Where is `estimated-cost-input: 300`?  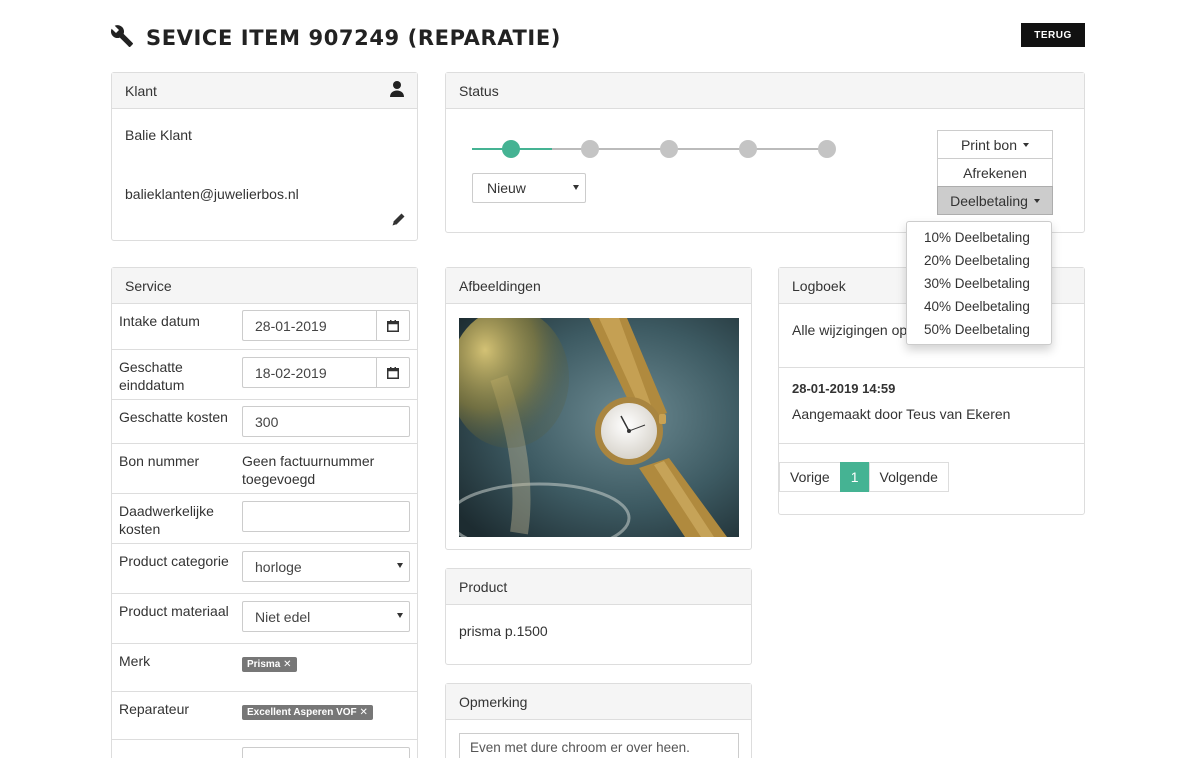 estimated-cost-input: 300 is located at coordinates (326, 421).